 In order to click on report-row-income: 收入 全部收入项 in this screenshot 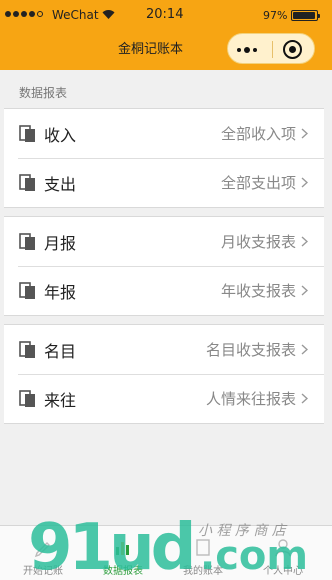, I will do `click(164, 133)`.